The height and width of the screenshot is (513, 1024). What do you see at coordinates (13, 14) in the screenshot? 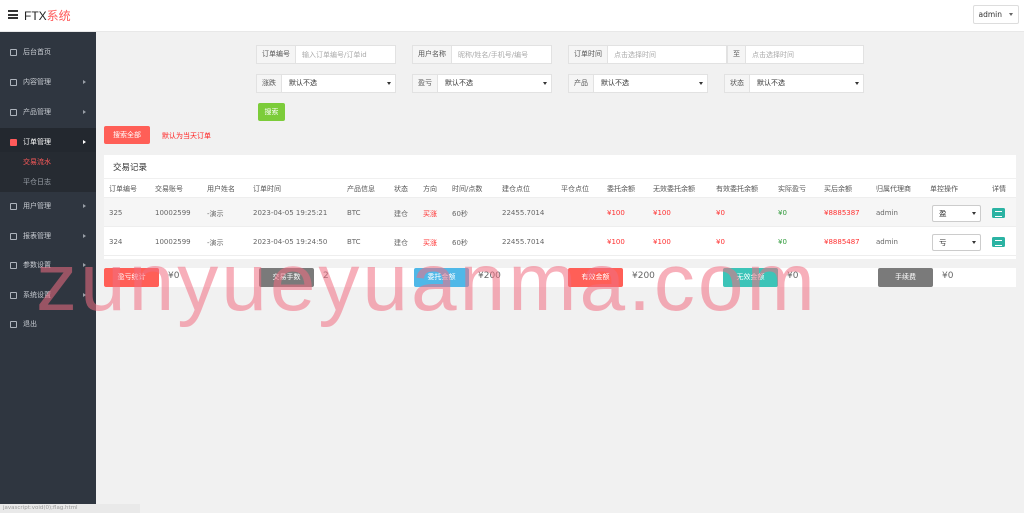
I see `hamburger-menu-icon` at bounding box center [13, 14].